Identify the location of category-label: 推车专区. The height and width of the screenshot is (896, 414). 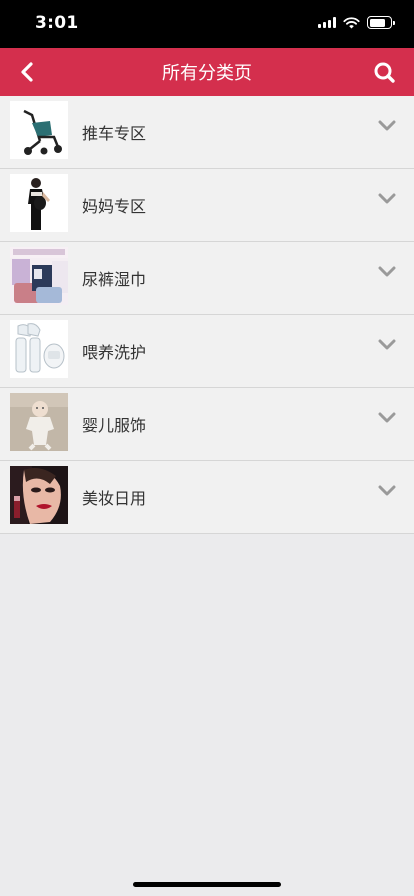
(114, 133).